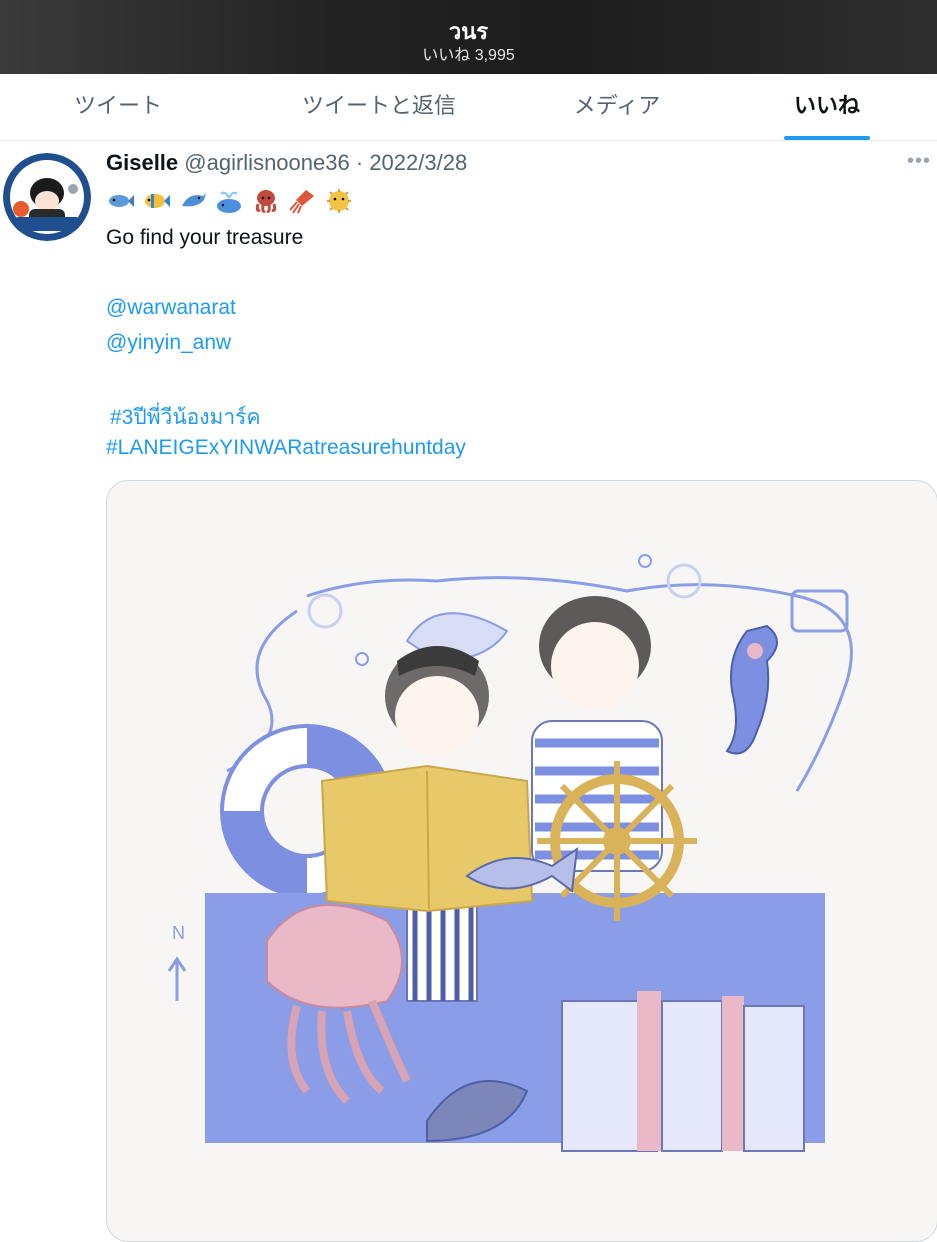 The image size is (937, 1242). What do you see at coordinates (171, 308) in the screenshot?
I see `mention-link-1: @warwanarat` at bounding box center [171, 308].